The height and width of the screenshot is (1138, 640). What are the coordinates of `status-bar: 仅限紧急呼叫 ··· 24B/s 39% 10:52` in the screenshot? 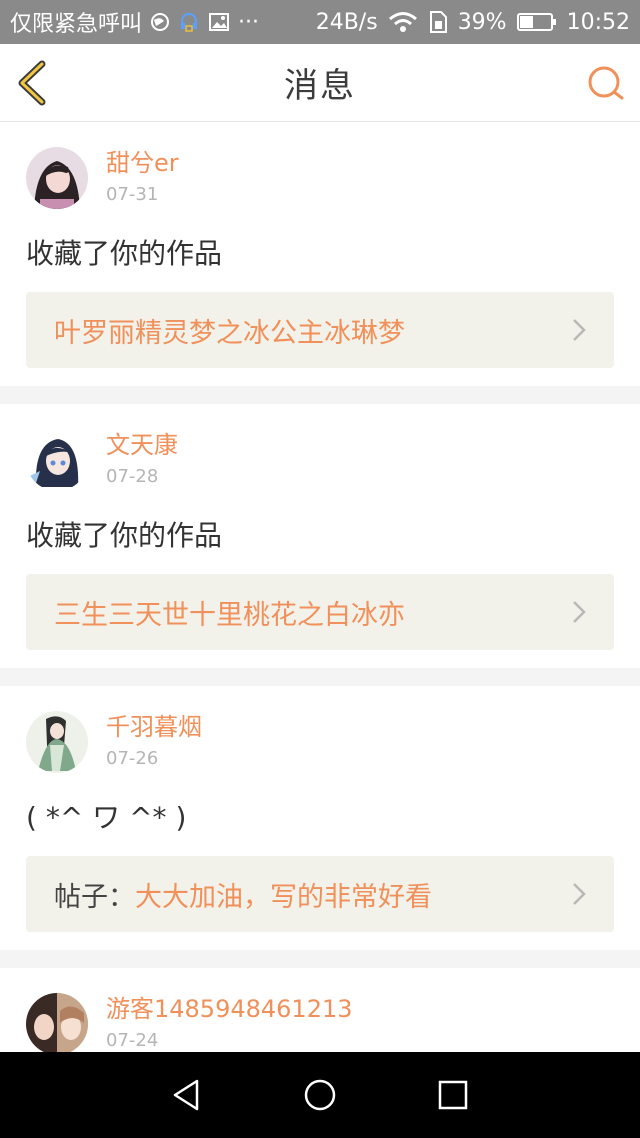 It's located at (320, 22).